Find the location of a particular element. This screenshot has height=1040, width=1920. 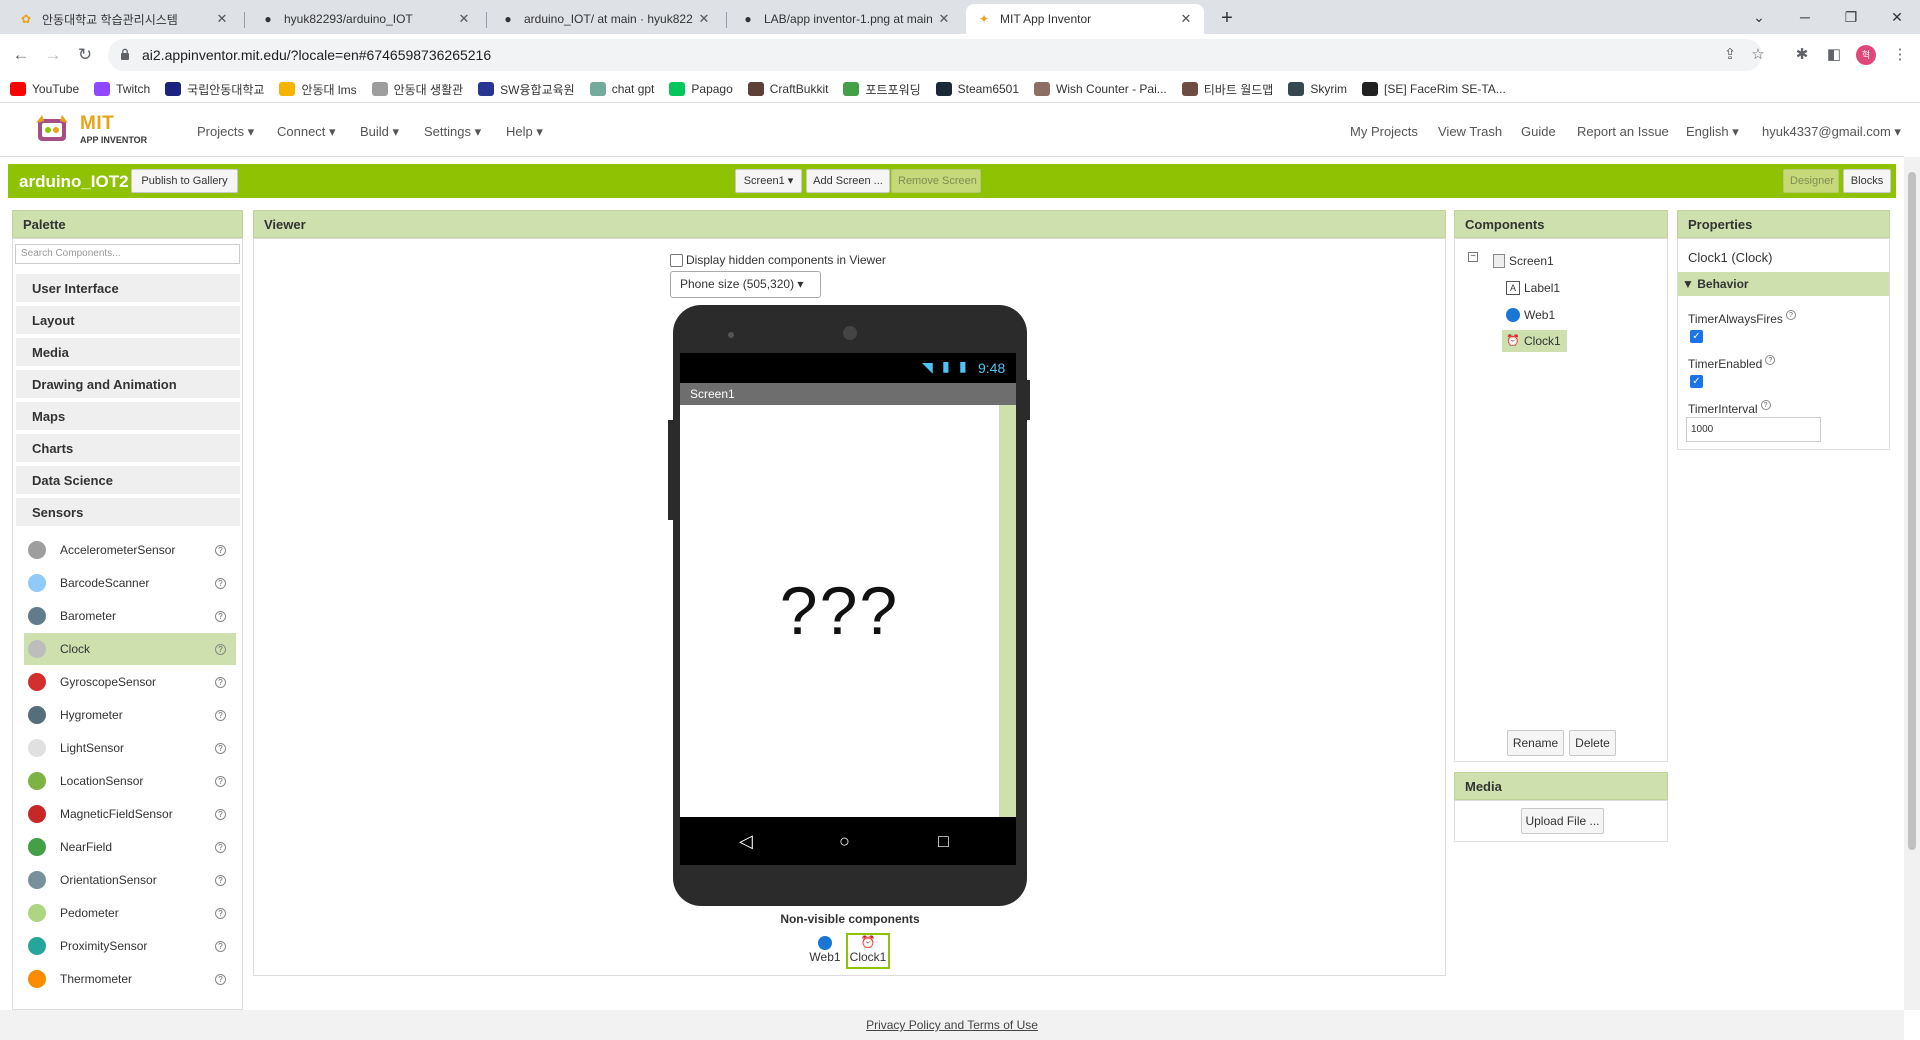

profile-avatar: 혁 is located at coordinates (1866, 55).